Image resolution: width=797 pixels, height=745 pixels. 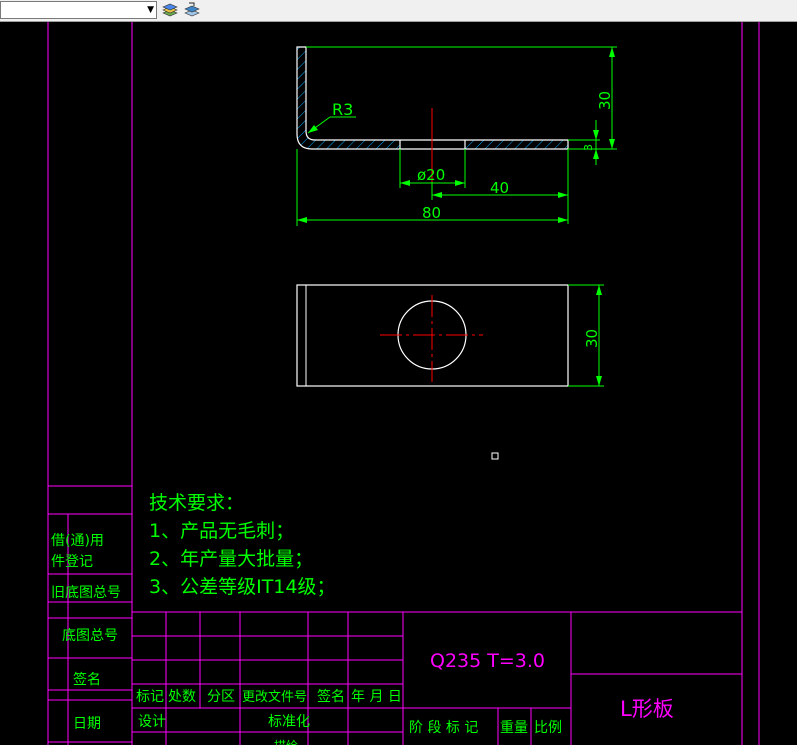 I want to click on layer-previous-icon, so click(x=192, y=10).